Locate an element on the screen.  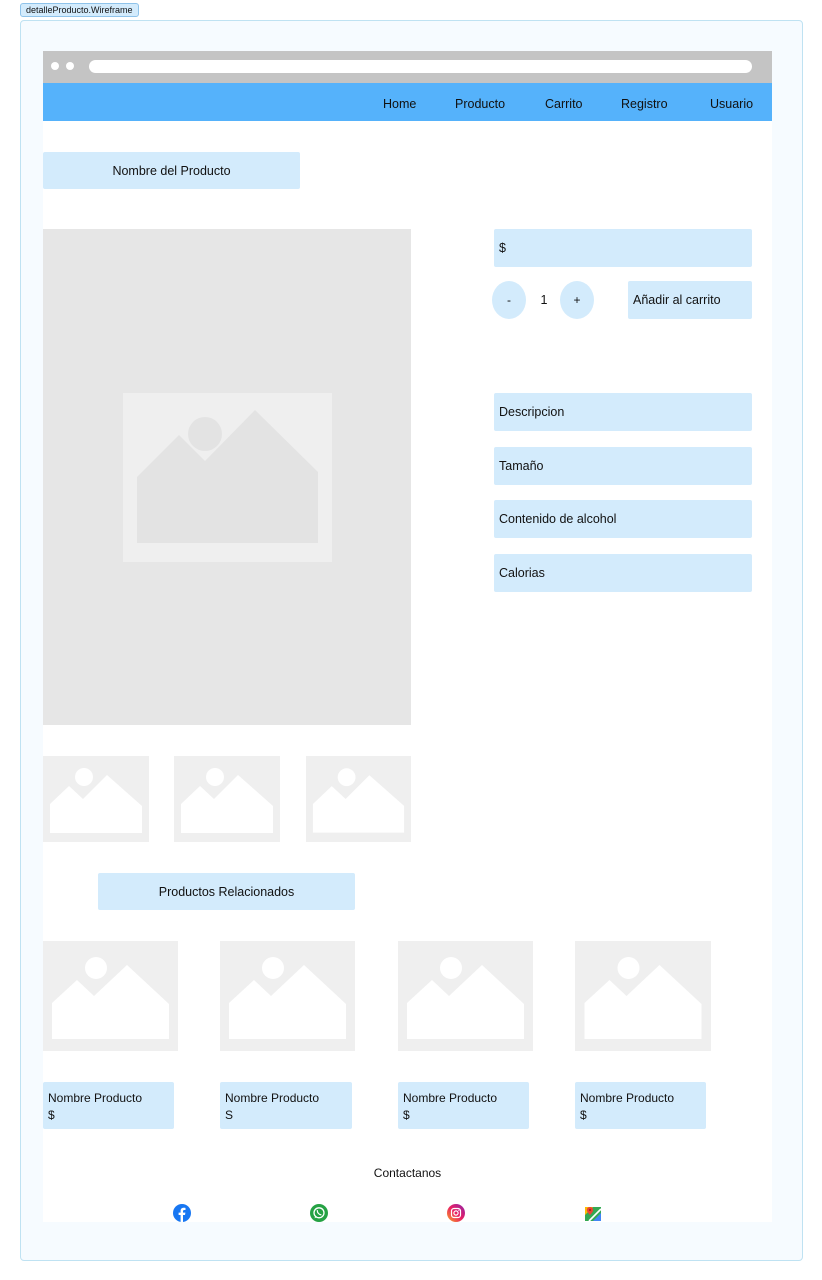
instagram-icon is located at coordinates (456, 1213).